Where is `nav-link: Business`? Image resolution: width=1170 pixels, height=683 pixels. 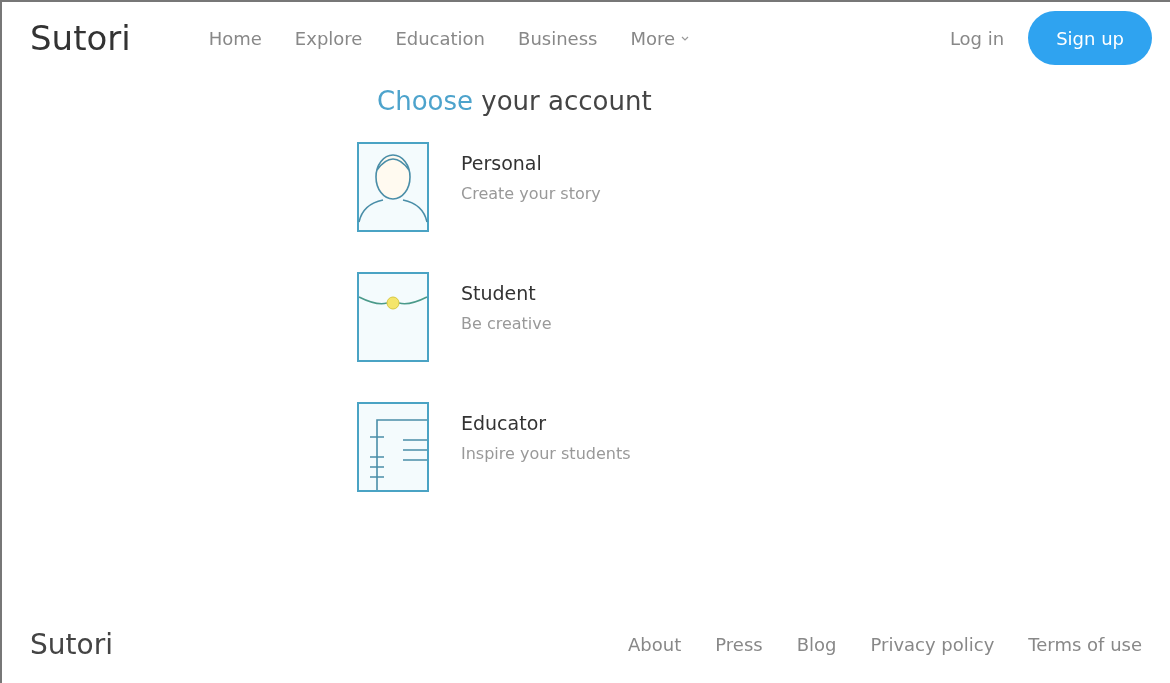
nav-link: Business is located at coordinates (558, 38).